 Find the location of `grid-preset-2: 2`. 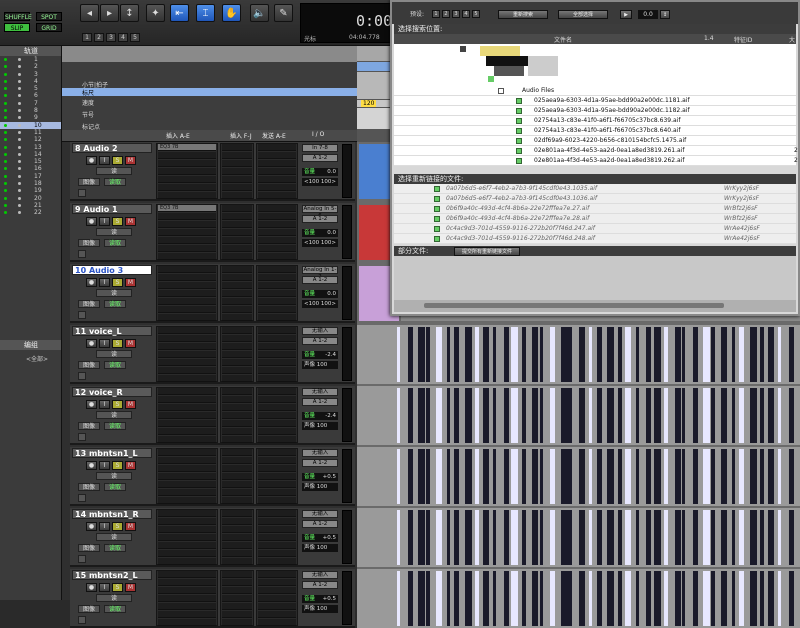

grid-preset-2: 2 is located at coordinates (99, 37).